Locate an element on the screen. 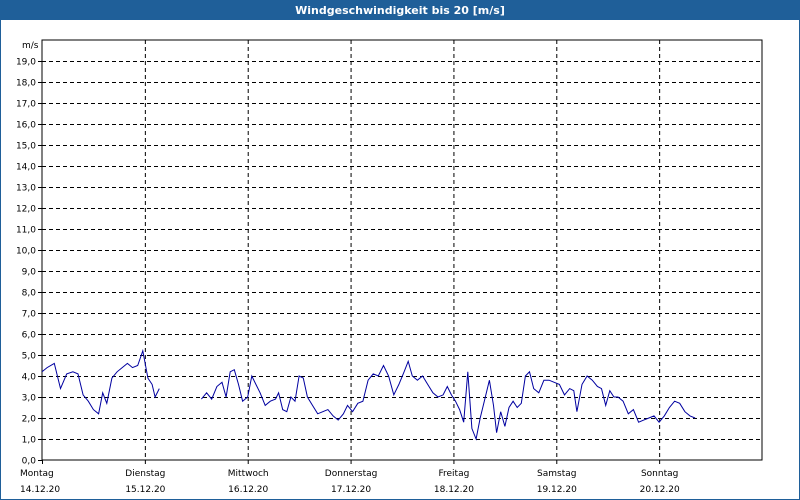 The height and width of the screenshot is (500, 800). y-tick-label: 16,0 is located at coordinates (26, 126).